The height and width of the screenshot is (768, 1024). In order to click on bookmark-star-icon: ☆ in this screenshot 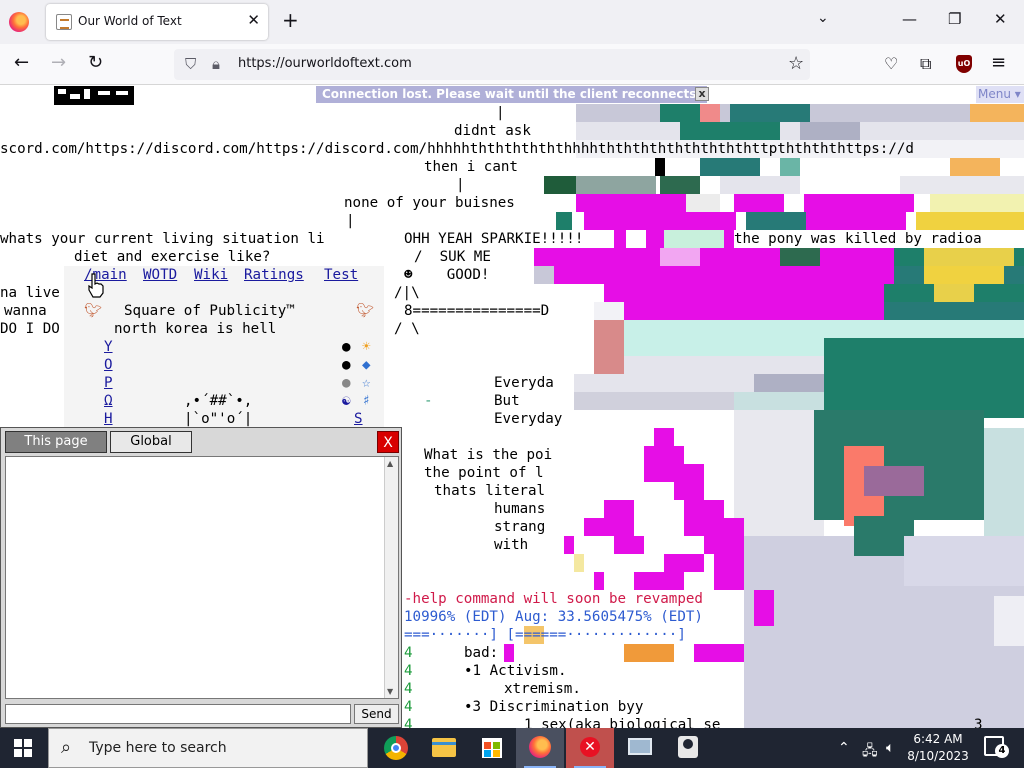, I will do `click(796, 63)`.